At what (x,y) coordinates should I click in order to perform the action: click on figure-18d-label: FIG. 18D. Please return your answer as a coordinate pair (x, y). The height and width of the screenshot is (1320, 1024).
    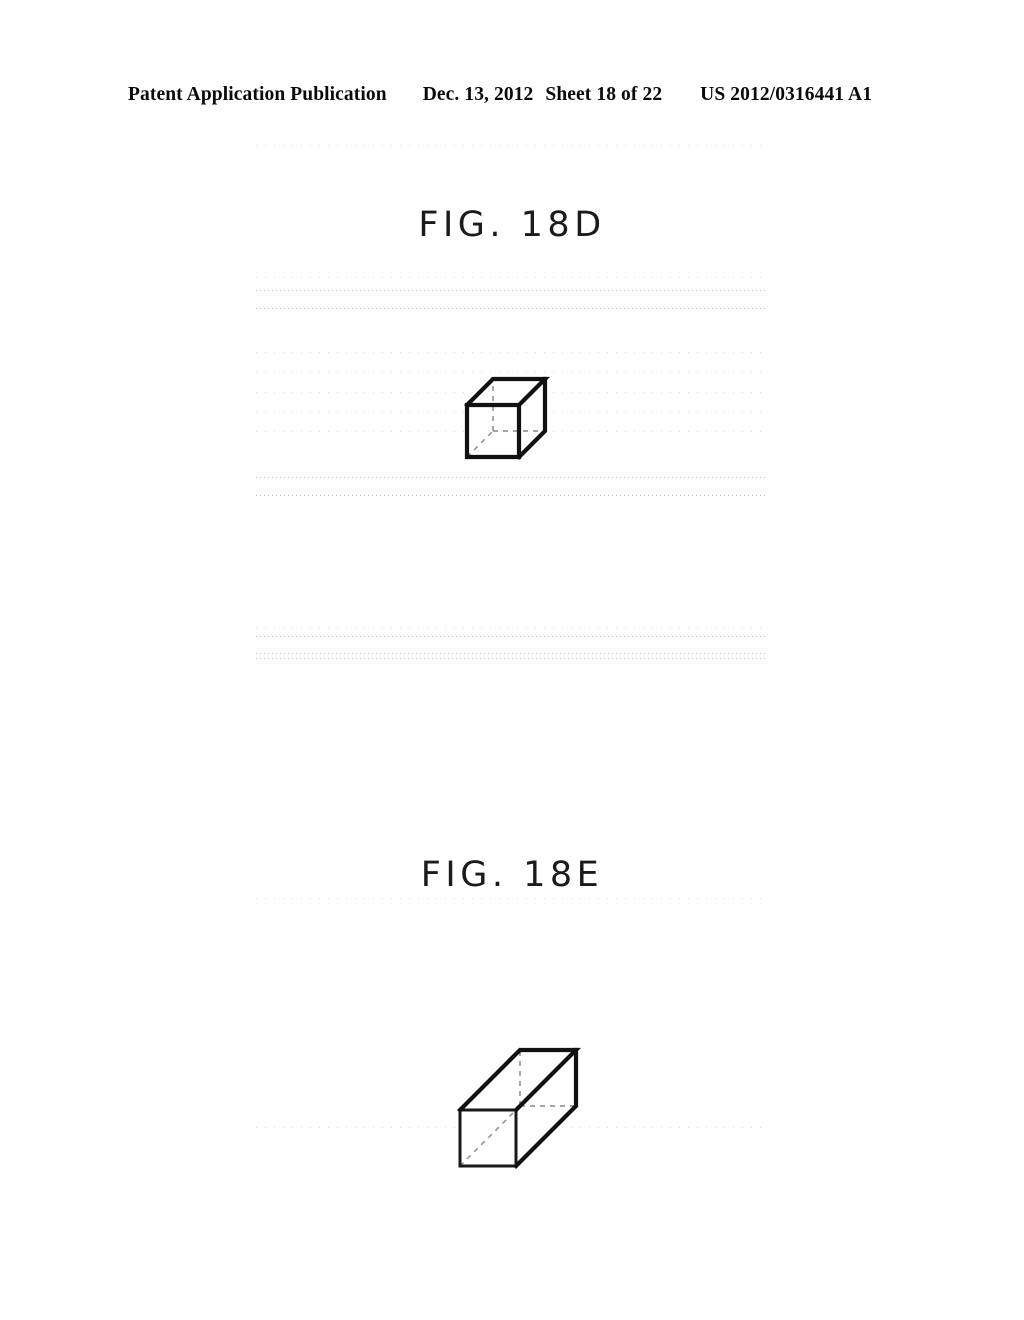
    Looking at the image, I should click on (512, 225).